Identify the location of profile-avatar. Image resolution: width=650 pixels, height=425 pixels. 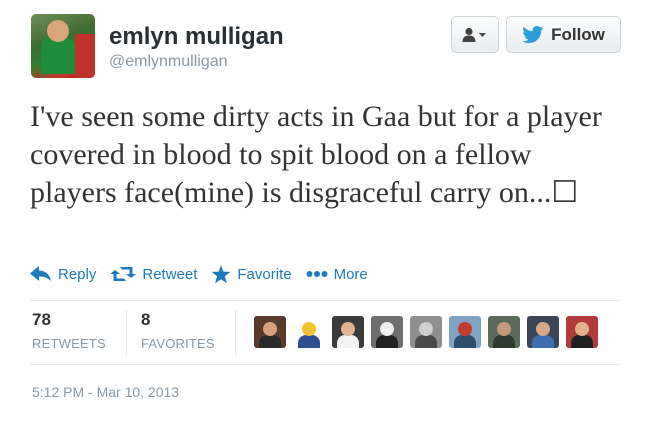
(63, 46).